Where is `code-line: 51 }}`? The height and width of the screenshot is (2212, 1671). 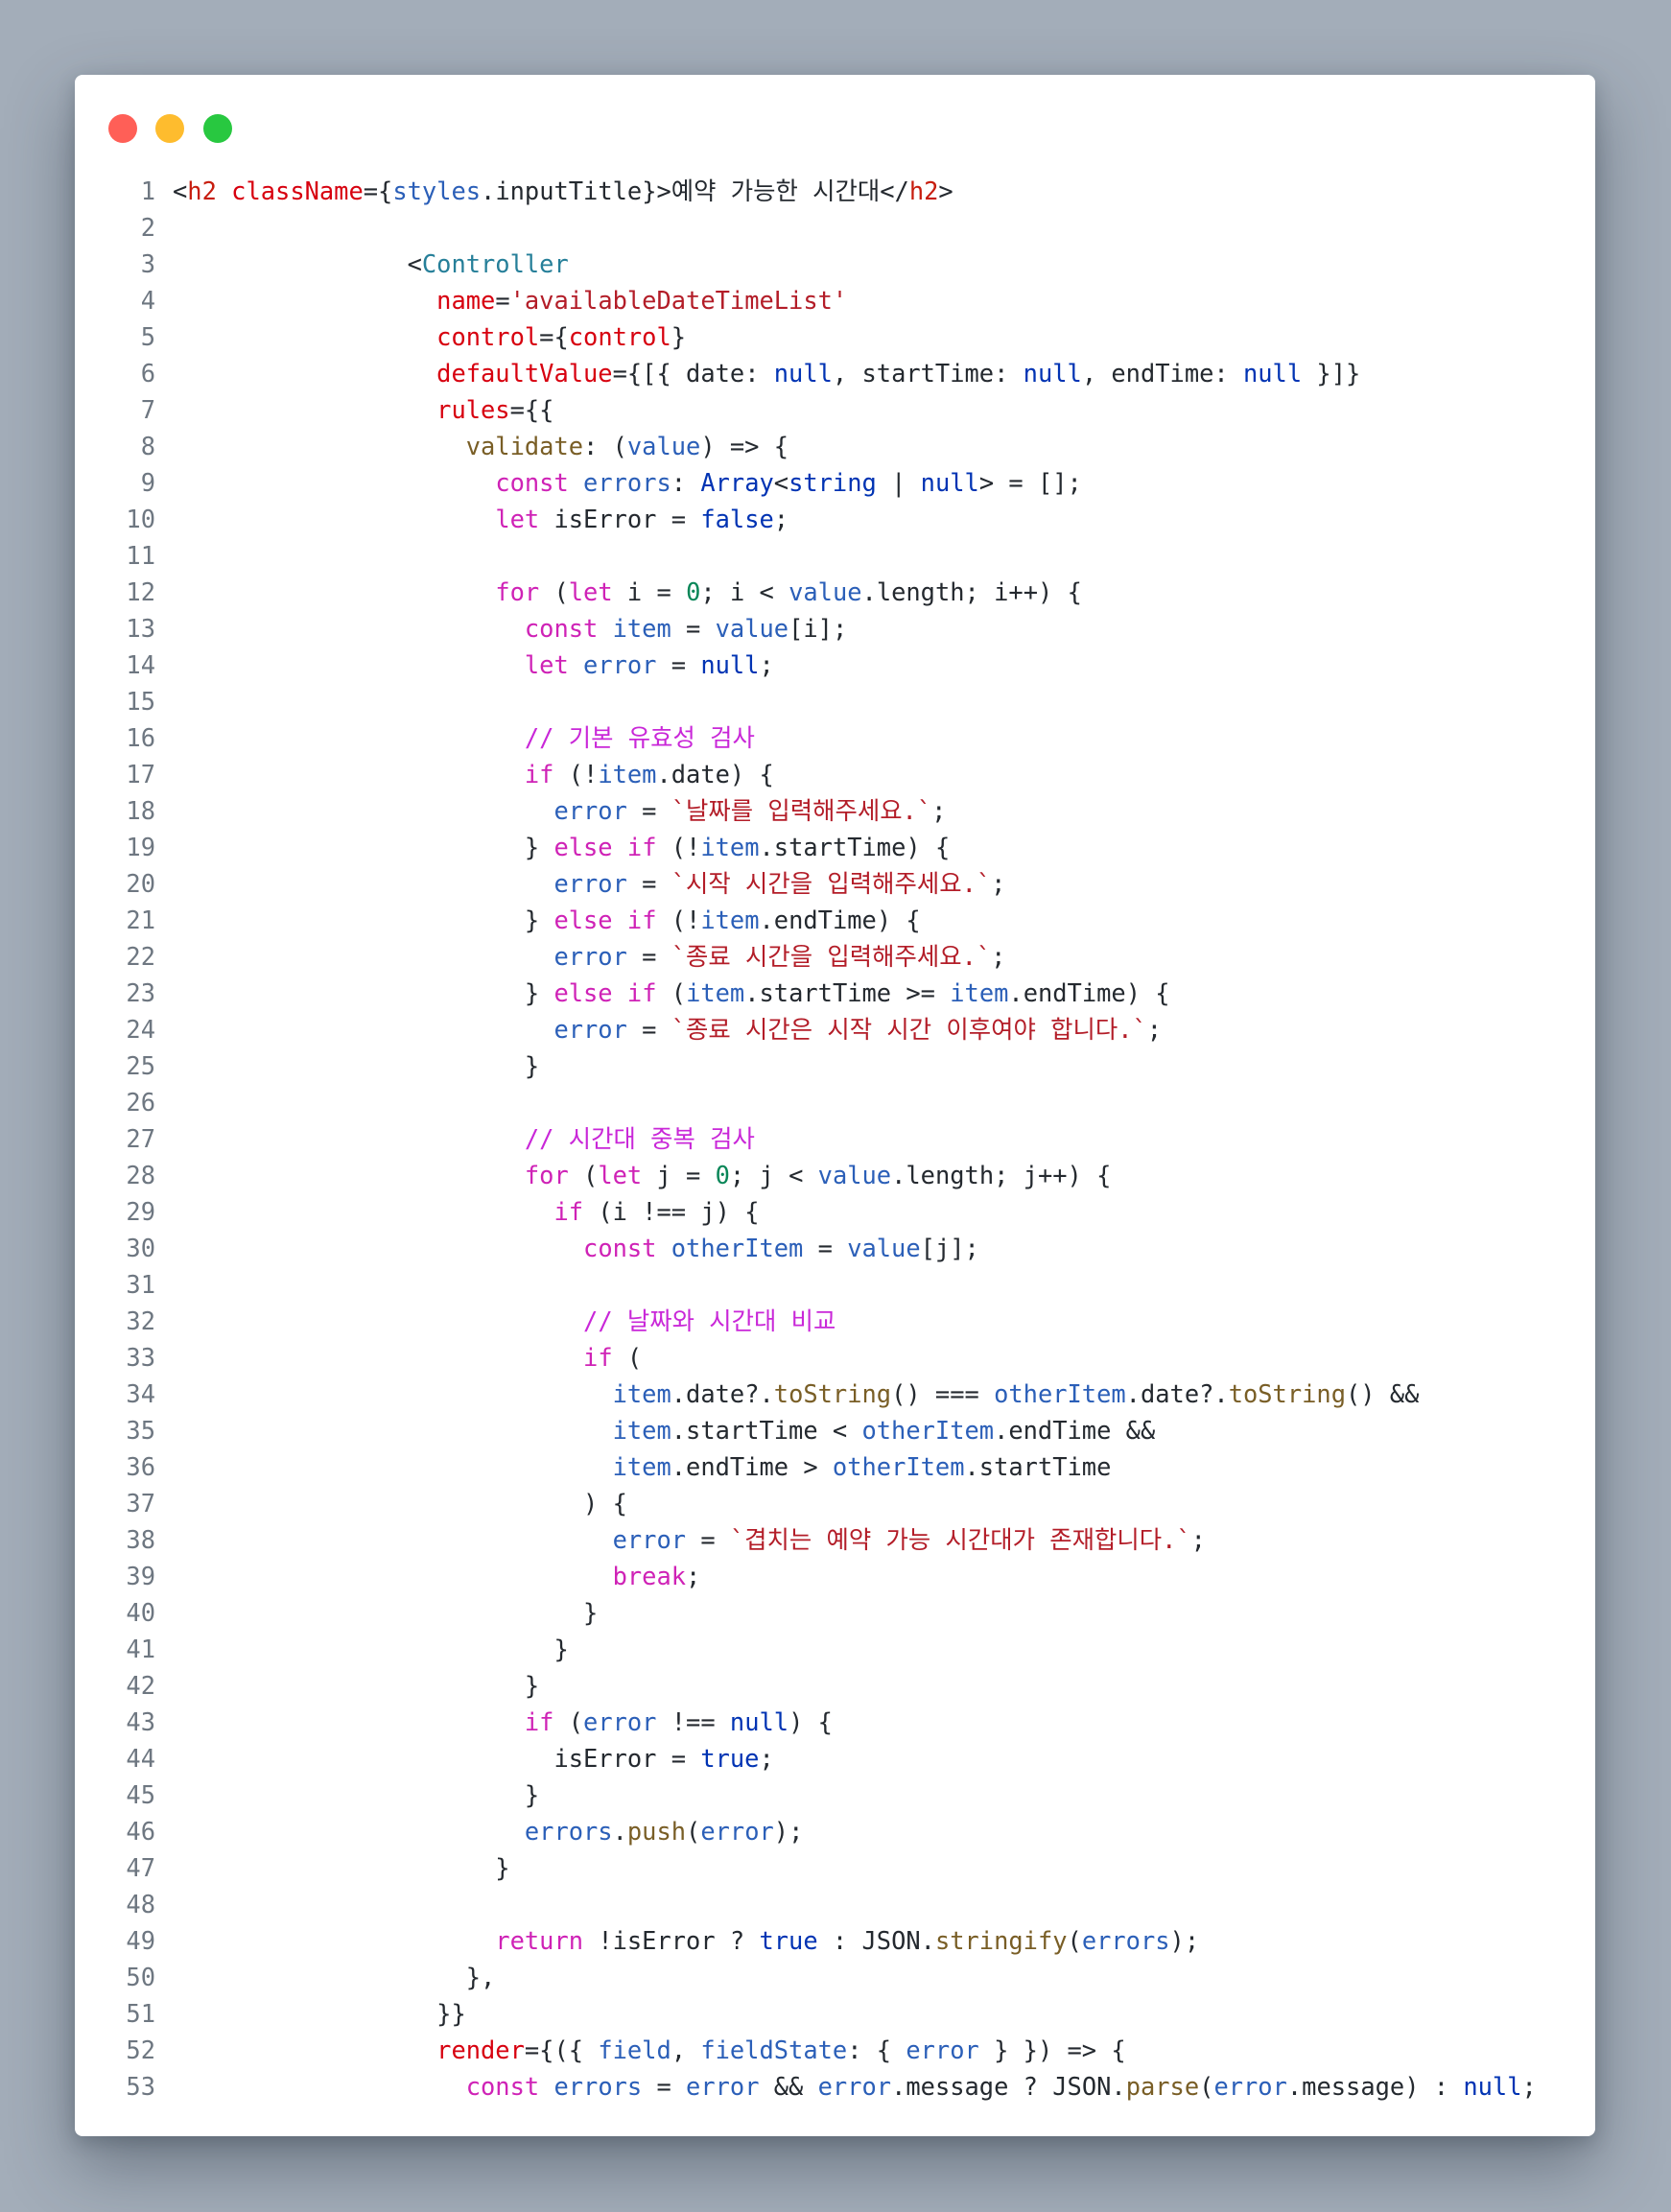
code-line: 51 }} is located at coordinates (835, 2013).